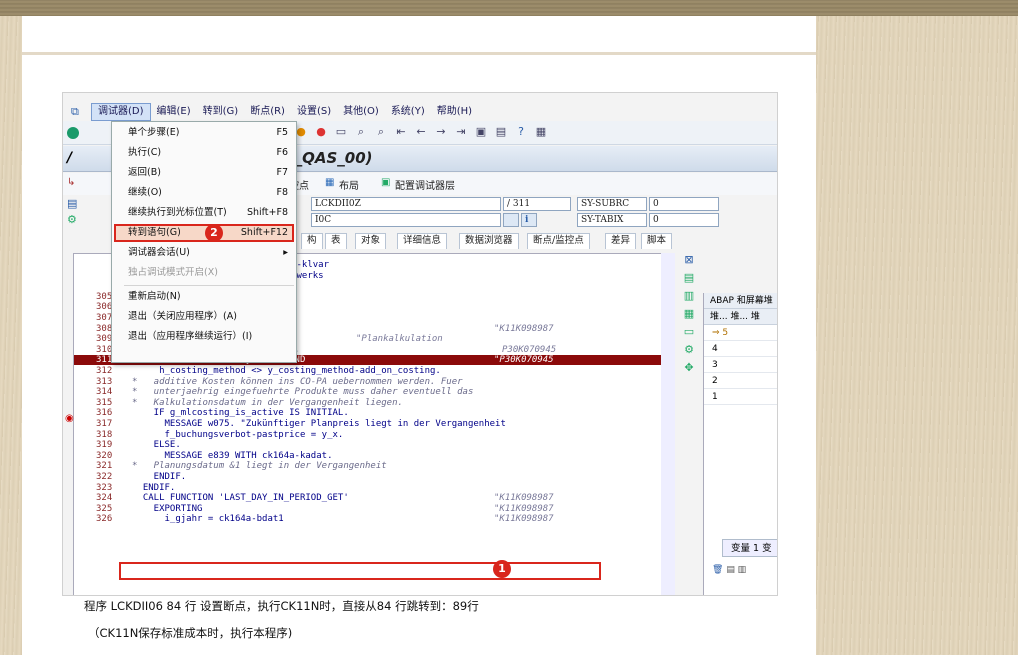 The image size is (1018, 655). Describe the element at coordinates (69, 418) in the screenshot. I see `breakpoint-icon: ◉` at that location.